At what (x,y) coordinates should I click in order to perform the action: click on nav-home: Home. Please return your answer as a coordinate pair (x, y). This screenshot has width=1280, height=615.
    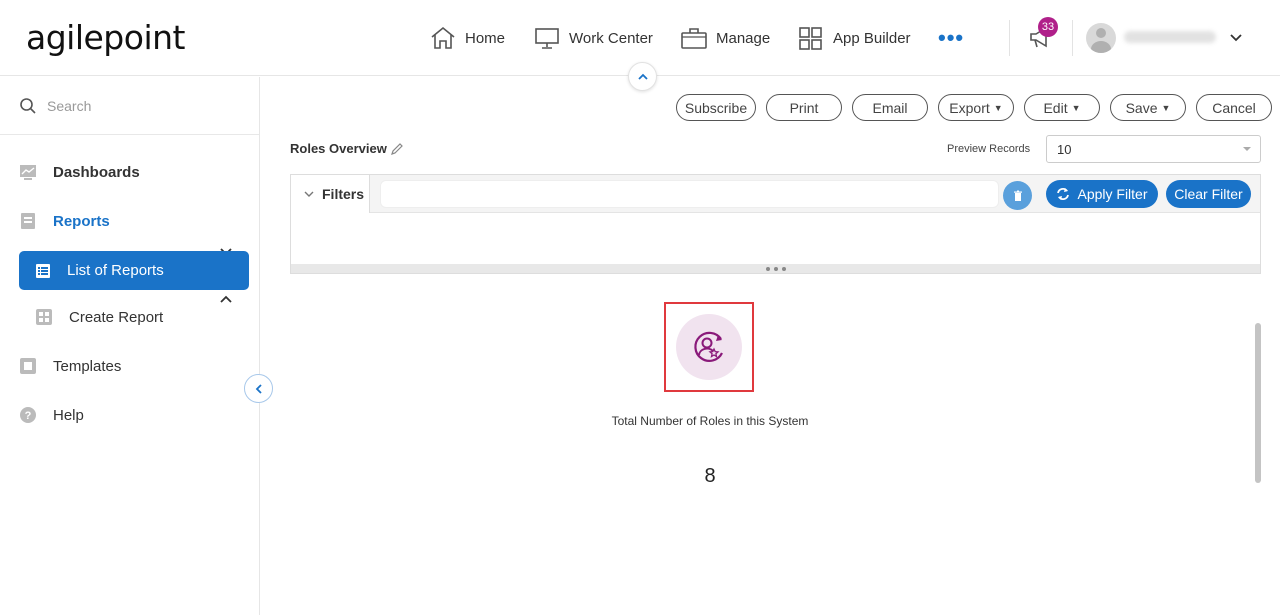
    Looking at the image, I should click on (467, 38).